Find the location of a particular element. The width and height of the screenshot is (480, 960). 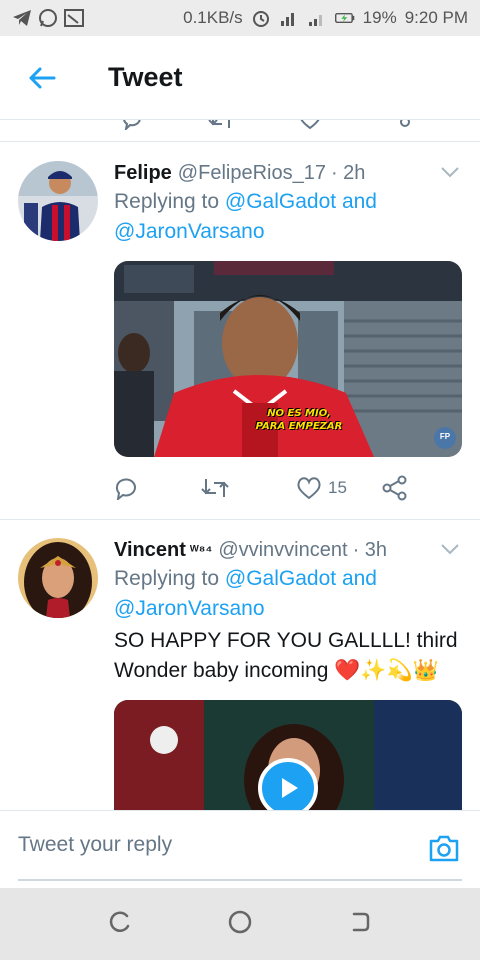

battery-icon is located at coordinates (344, 18).